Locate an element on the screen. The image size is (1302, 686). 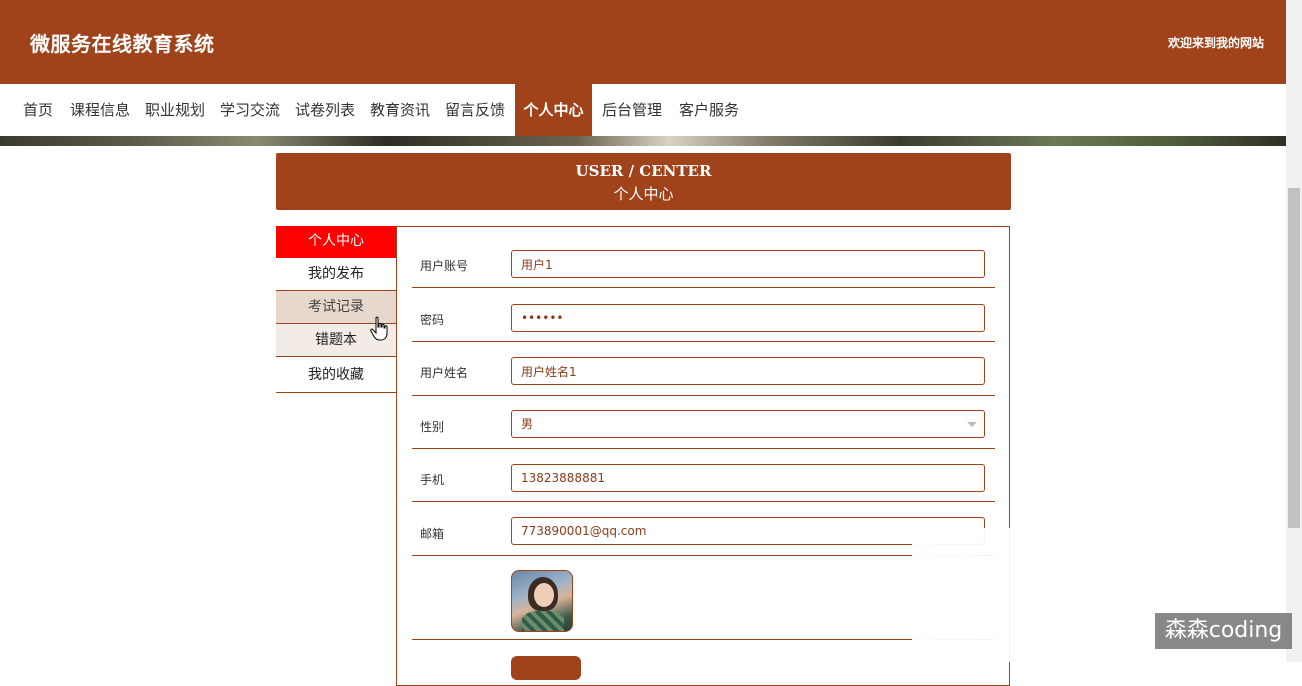
submit-button is located at coordinates (546, 668).